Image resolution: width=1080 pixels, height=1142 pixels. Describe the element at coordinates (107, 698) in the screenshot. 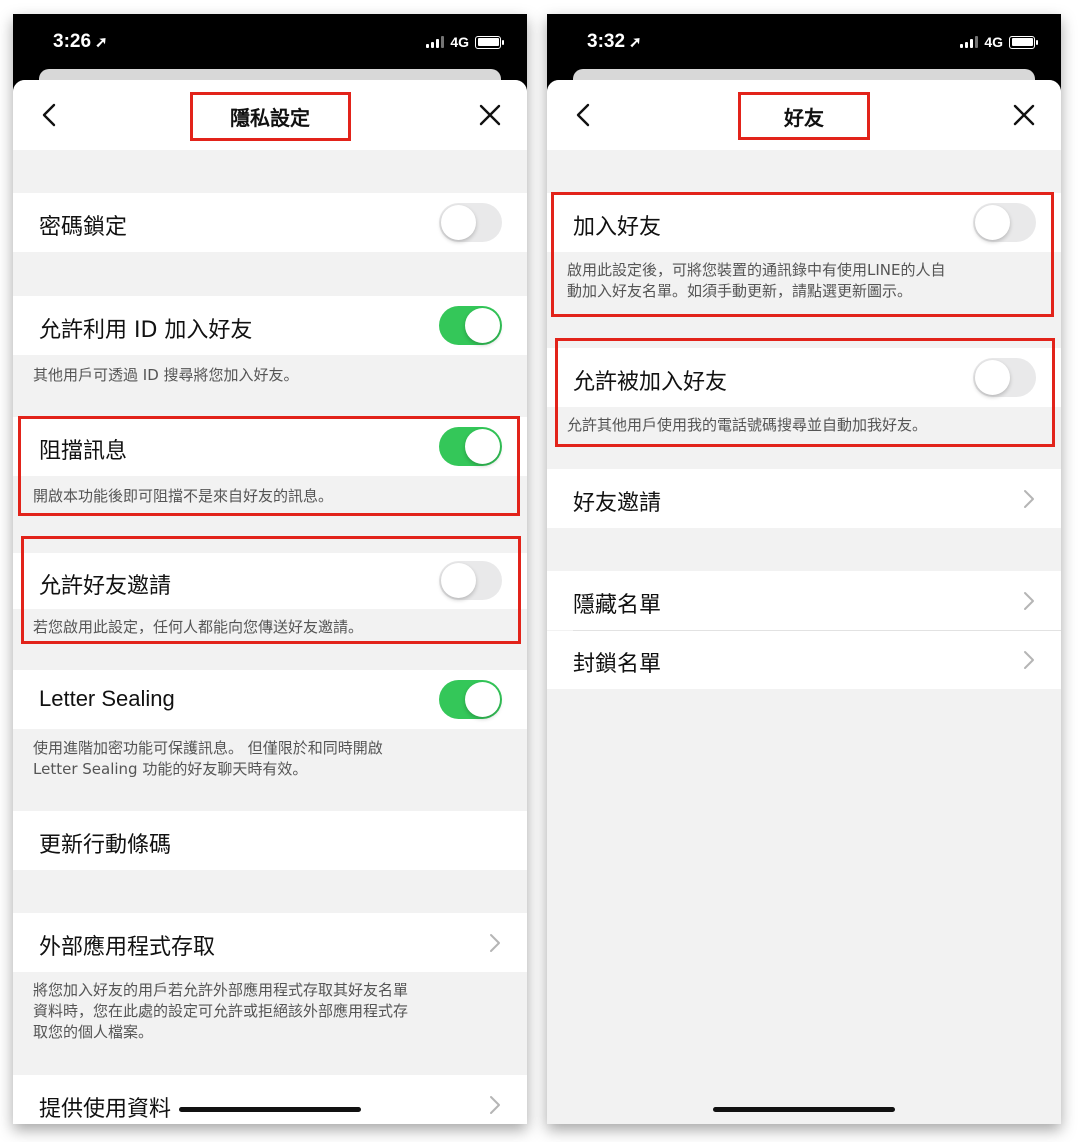

I see `letter-sealing-label: Letter Sealing` at that location.